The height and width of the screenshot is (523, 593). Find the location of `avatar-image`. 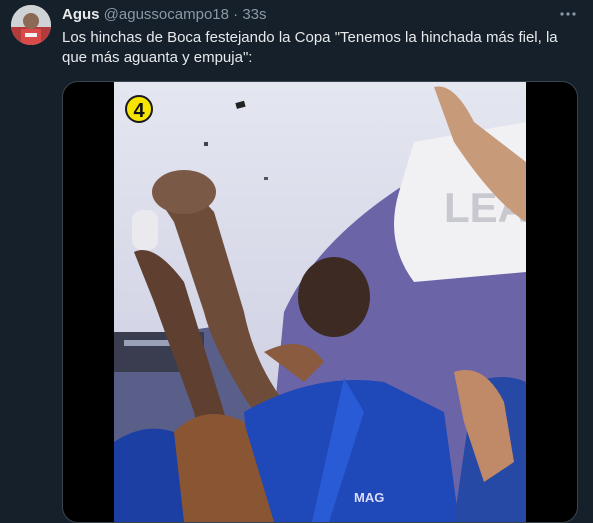

avatar-image is located at coordinates (31, 25).